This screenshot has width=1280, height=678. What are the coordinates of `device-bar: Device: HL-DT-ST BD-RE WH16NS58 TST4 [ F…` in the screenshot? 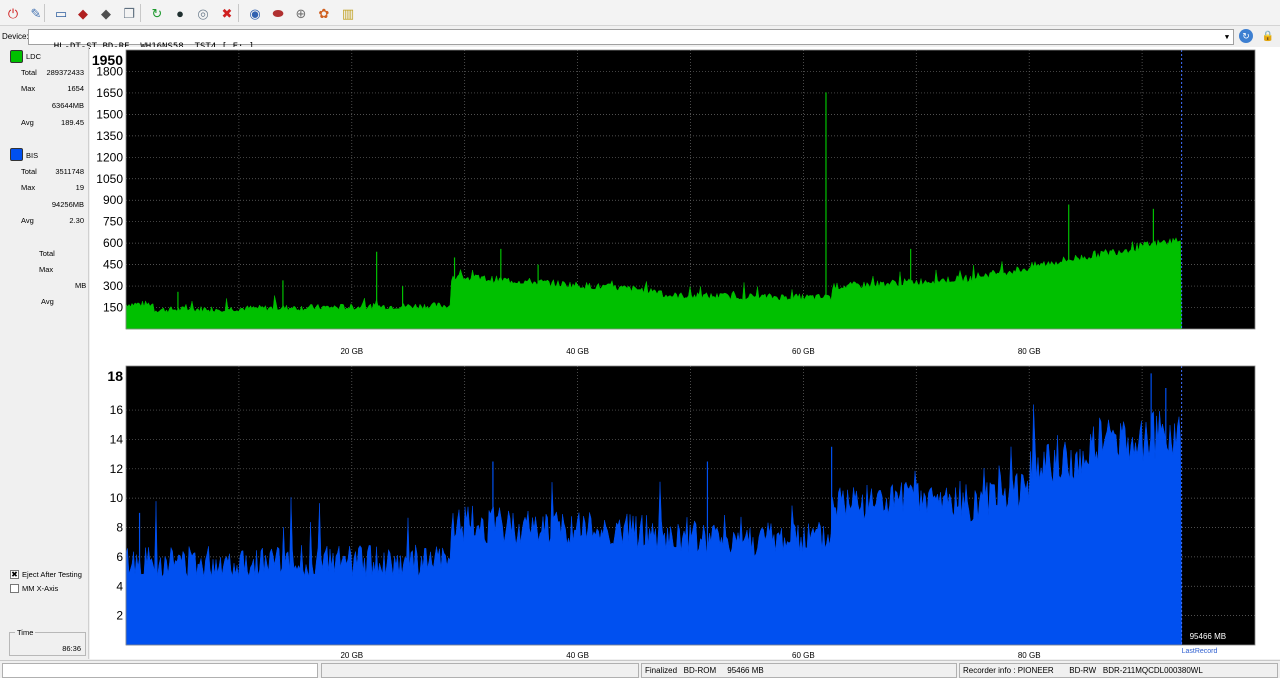 It's located at (640, 39).